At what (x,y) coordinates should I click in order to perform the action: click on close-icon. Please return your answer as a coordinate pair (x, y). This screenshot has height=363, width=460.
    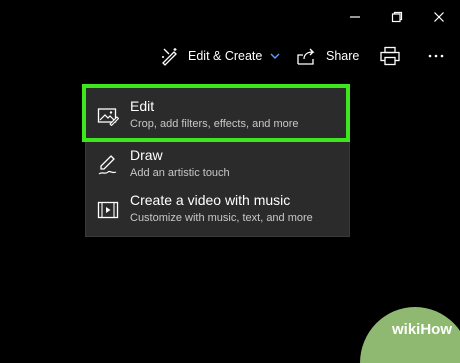
    Looking at the image, I should click on (439, 17).